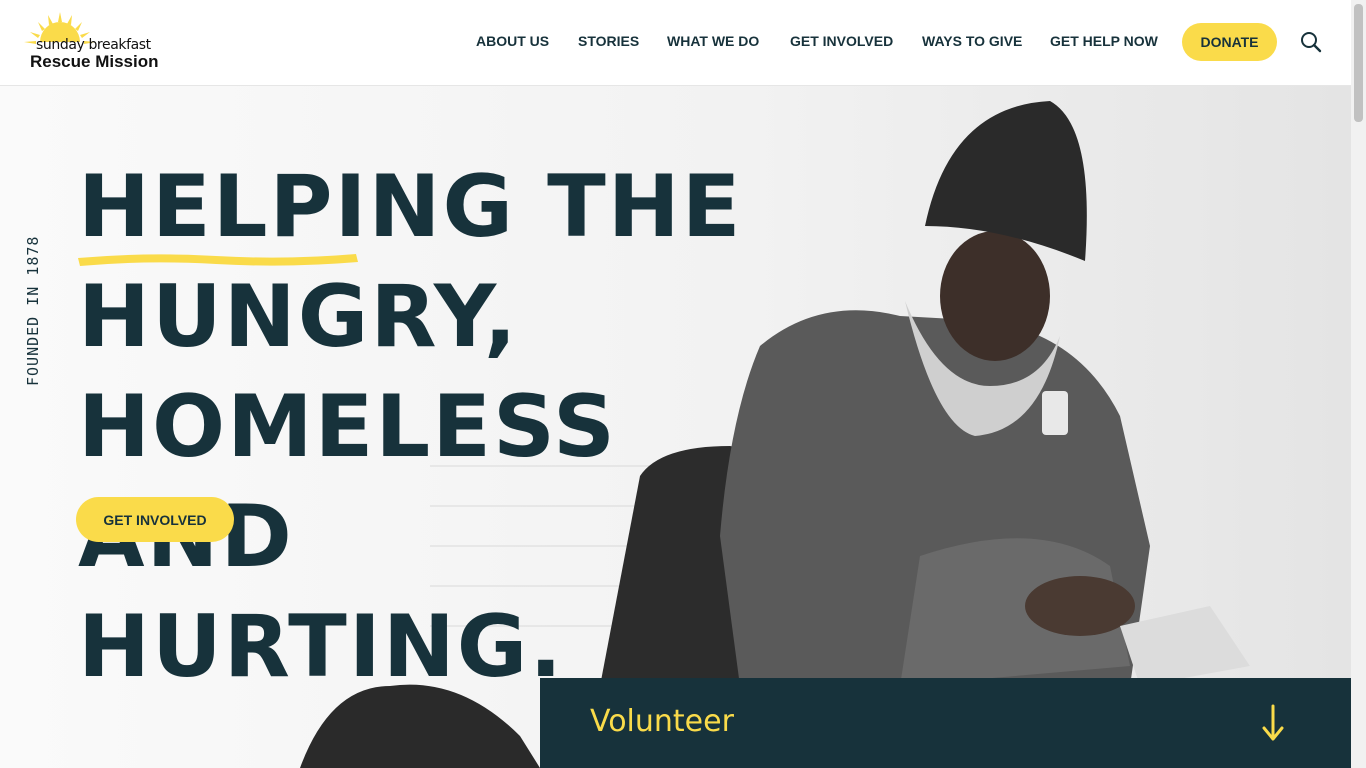 This screenshot has height=768, width=1366. What do you see at coordinates (1273, 724) in the screenshot?
I see `arrow-down-icon` at bounding box center [1273, 724].